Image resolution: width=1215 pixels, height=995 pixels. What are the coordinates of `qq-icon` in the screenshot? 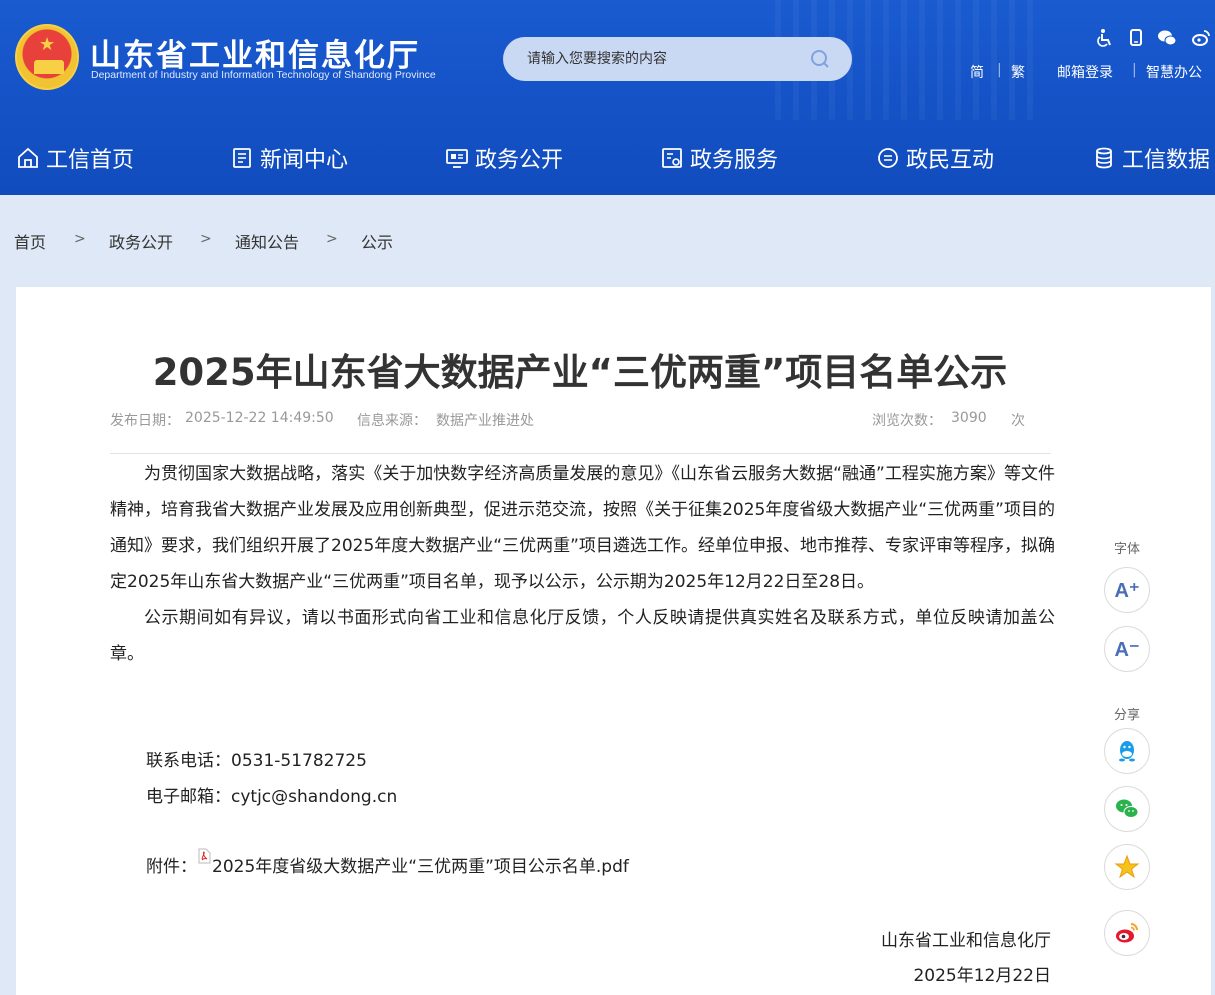 It's located at (1127, 751).